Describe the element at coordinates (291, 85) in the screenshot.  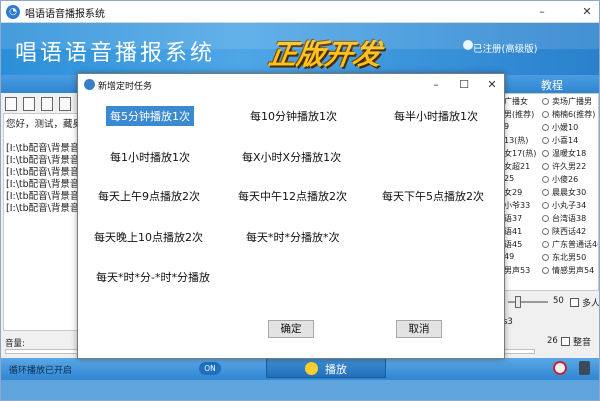
I see `dialog-title-bar: 新增定时任务 – ☐ ✕` at that location.